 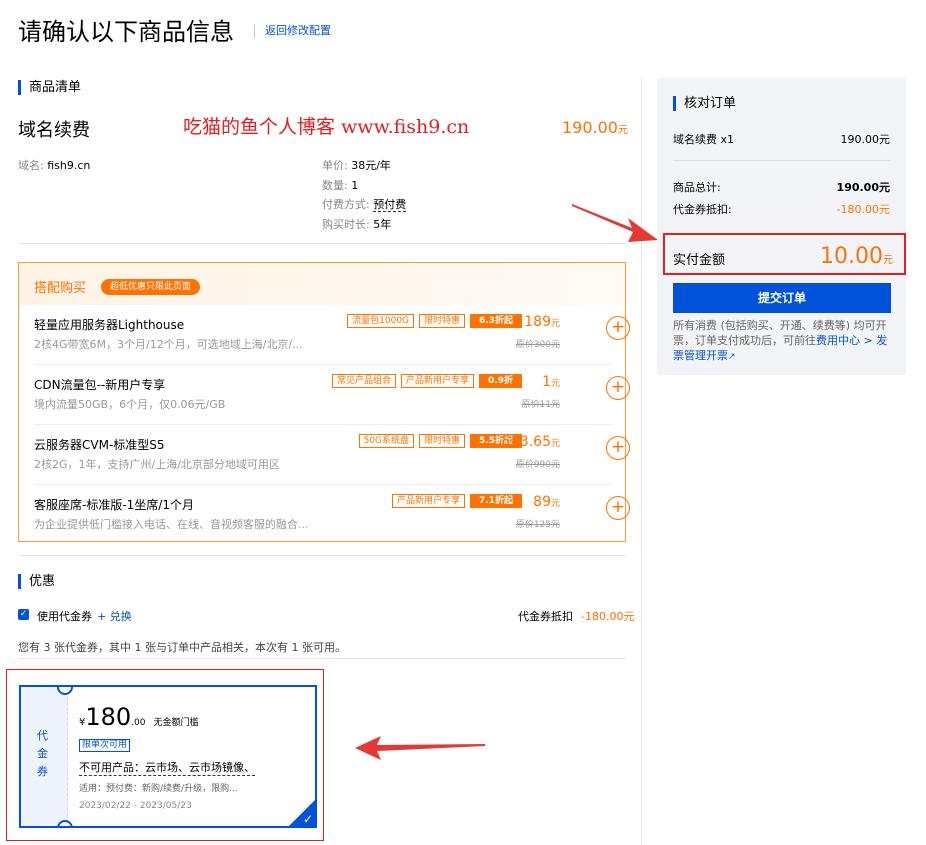 What do you see at coordinates (108, 717) in the screenshot?
I see `amount-value: 180` at bounding box center [108, 717].